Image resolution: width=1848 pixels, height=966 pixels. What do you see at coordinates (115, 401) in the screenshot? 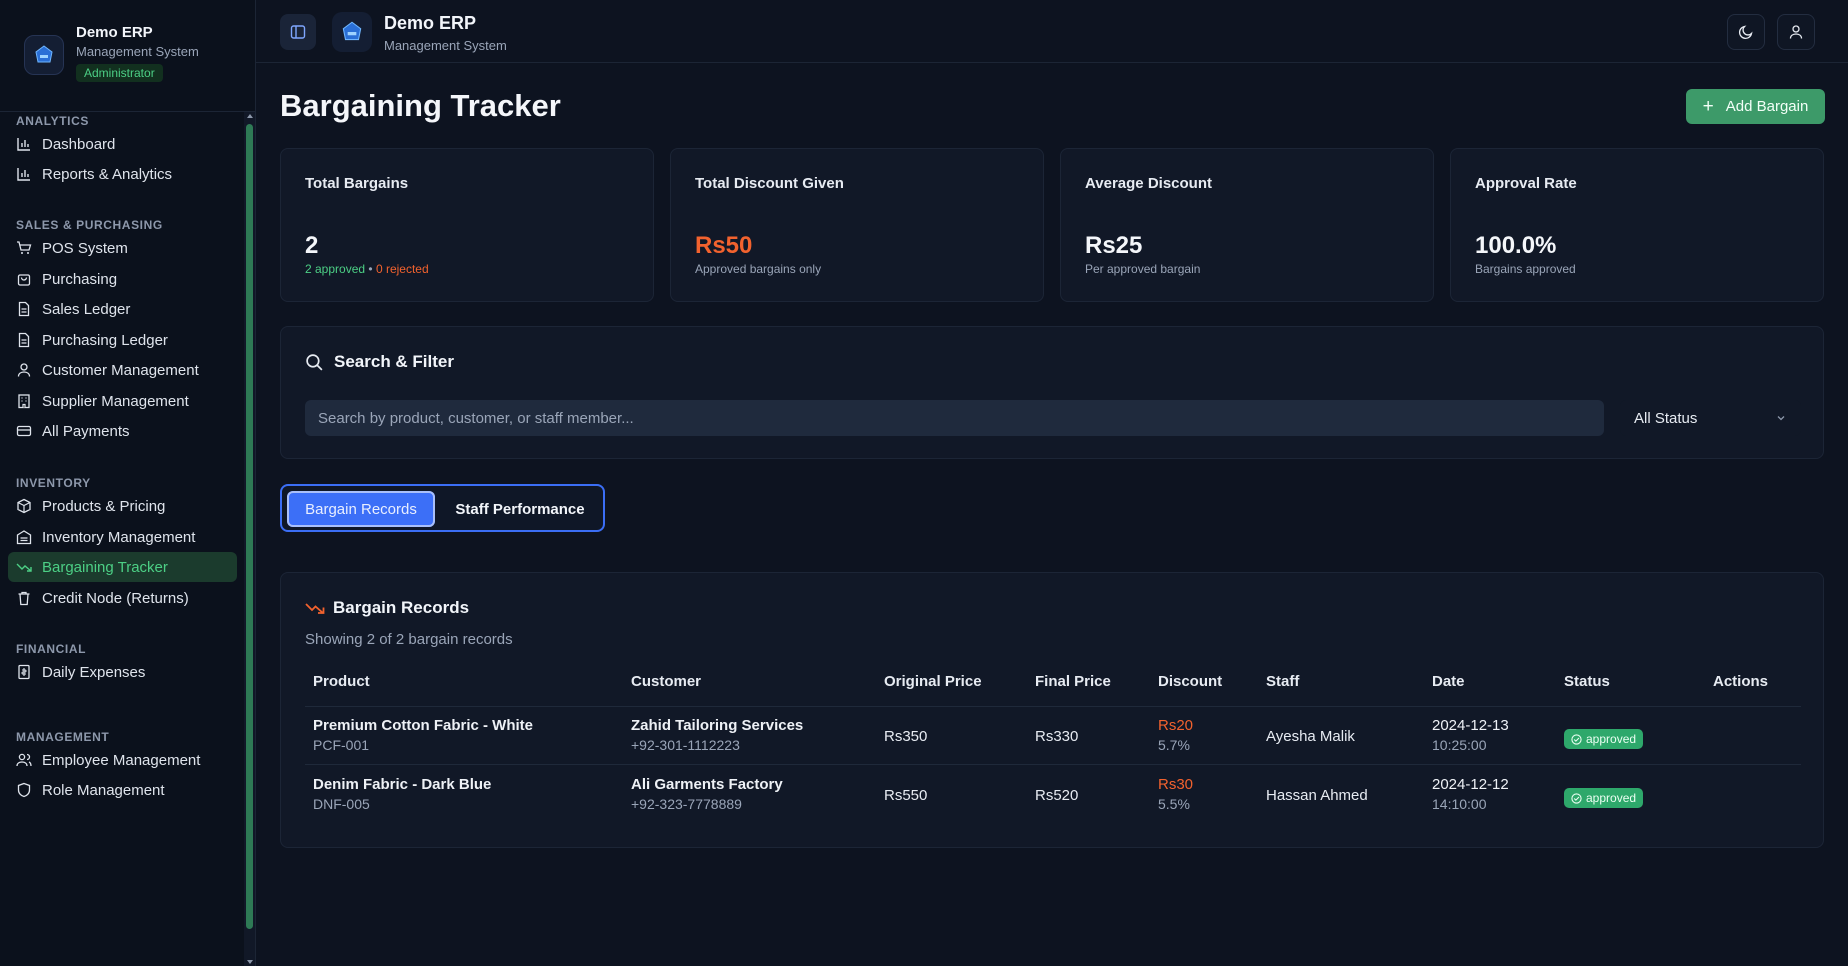
I see `sidebar-item-label: Supplier Management` at bounding box center [115, 401].